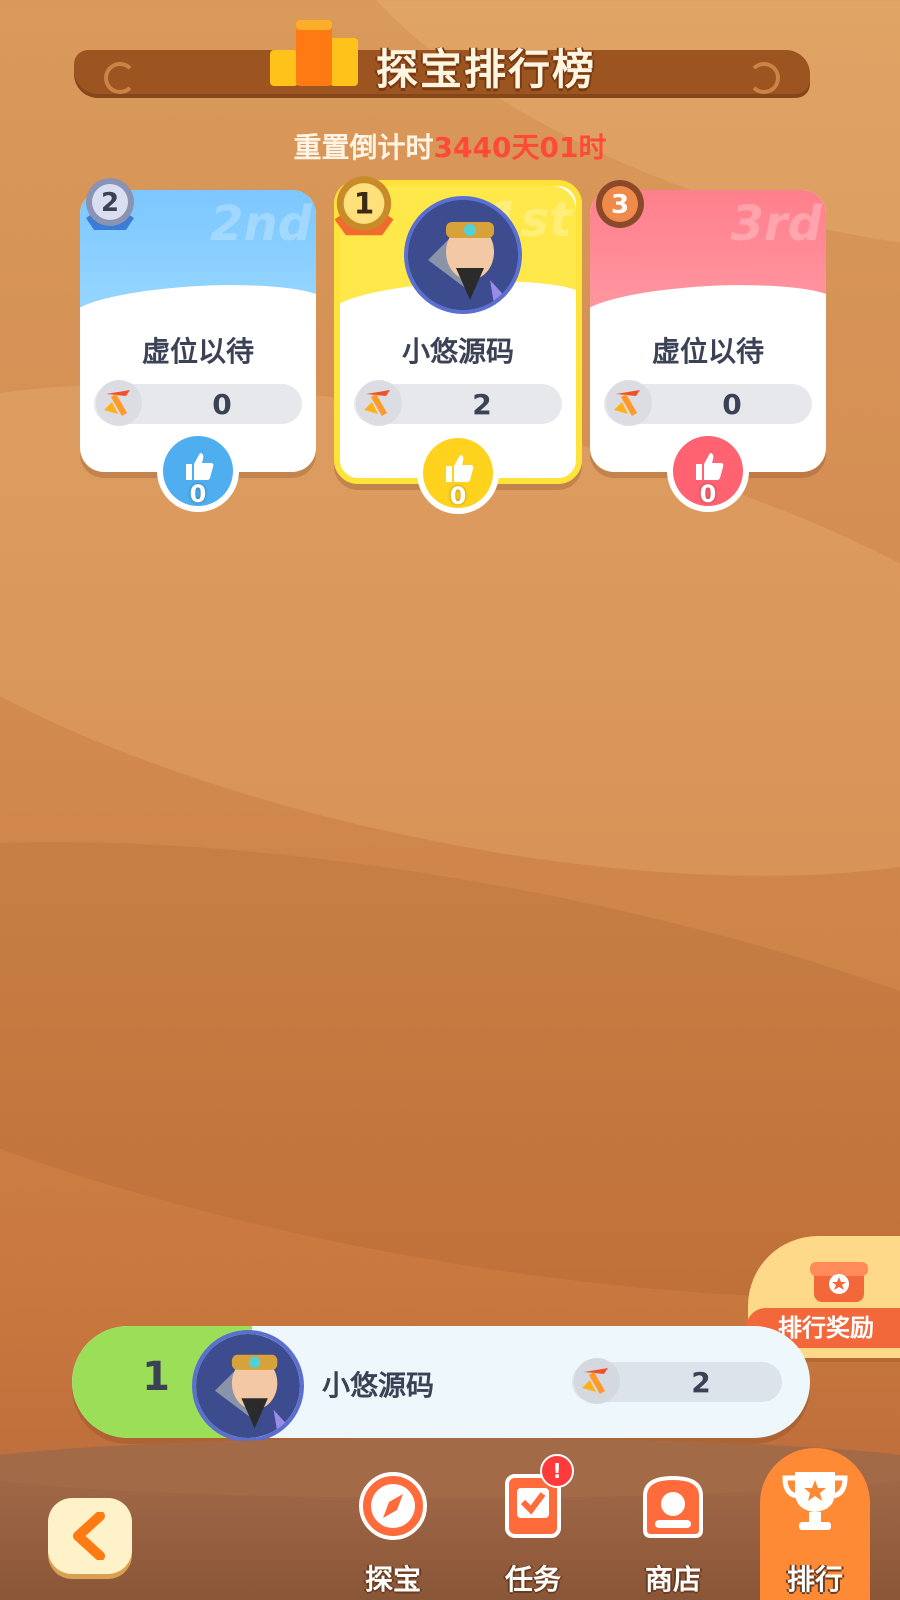  Describe the element at coordinates (533, 1527) in the screenshot. I see `nav-tab-tasks: ! 任务` at that location.